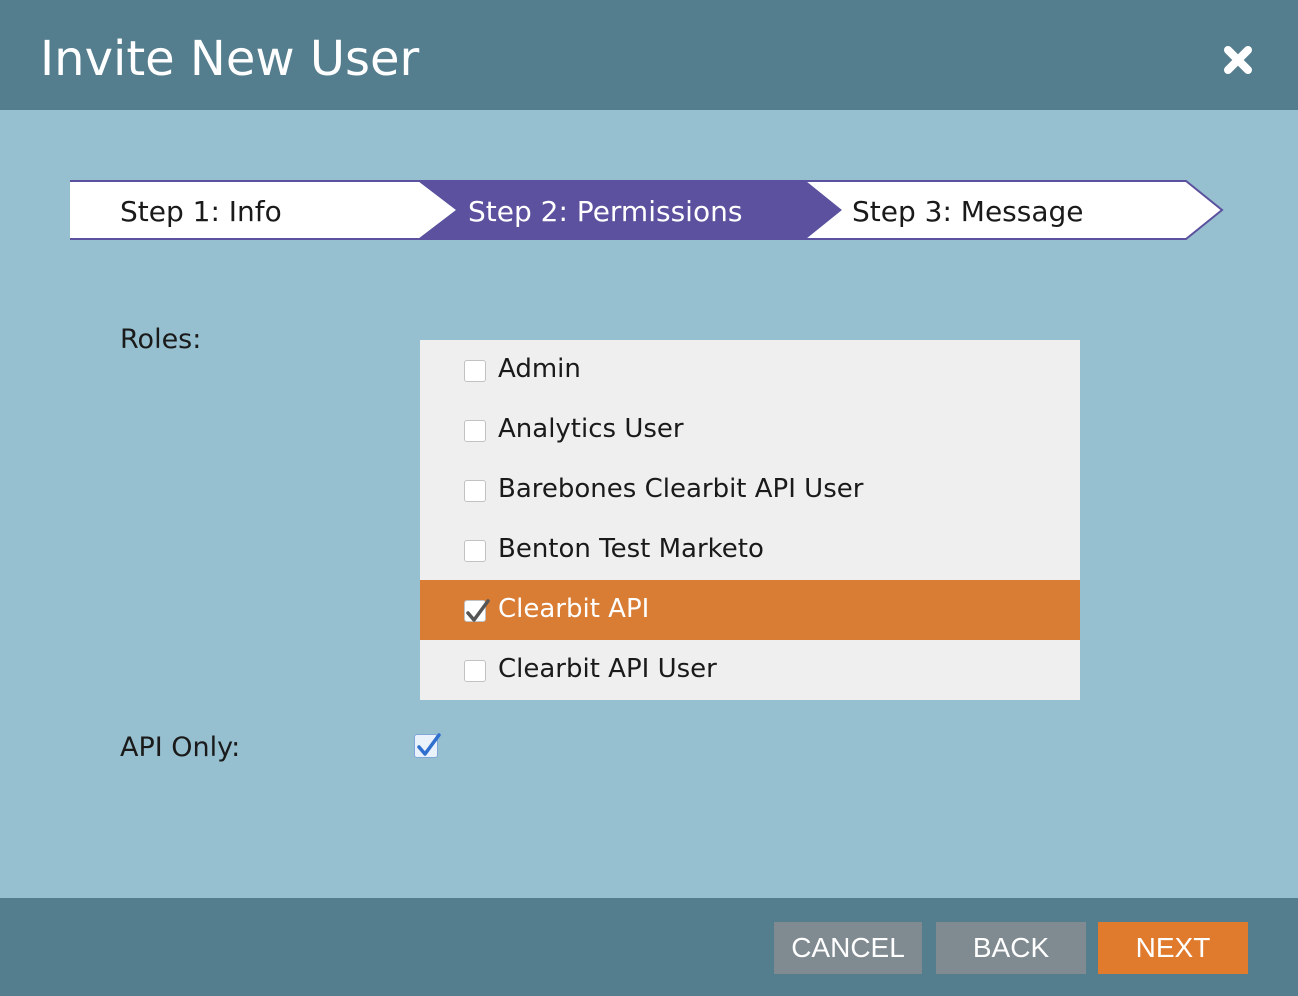 The image size is (1298, 996). Describe the element at coordinates (201, 211) in the screenshot. I see `step-1-label: Step 1: Info` at that location.